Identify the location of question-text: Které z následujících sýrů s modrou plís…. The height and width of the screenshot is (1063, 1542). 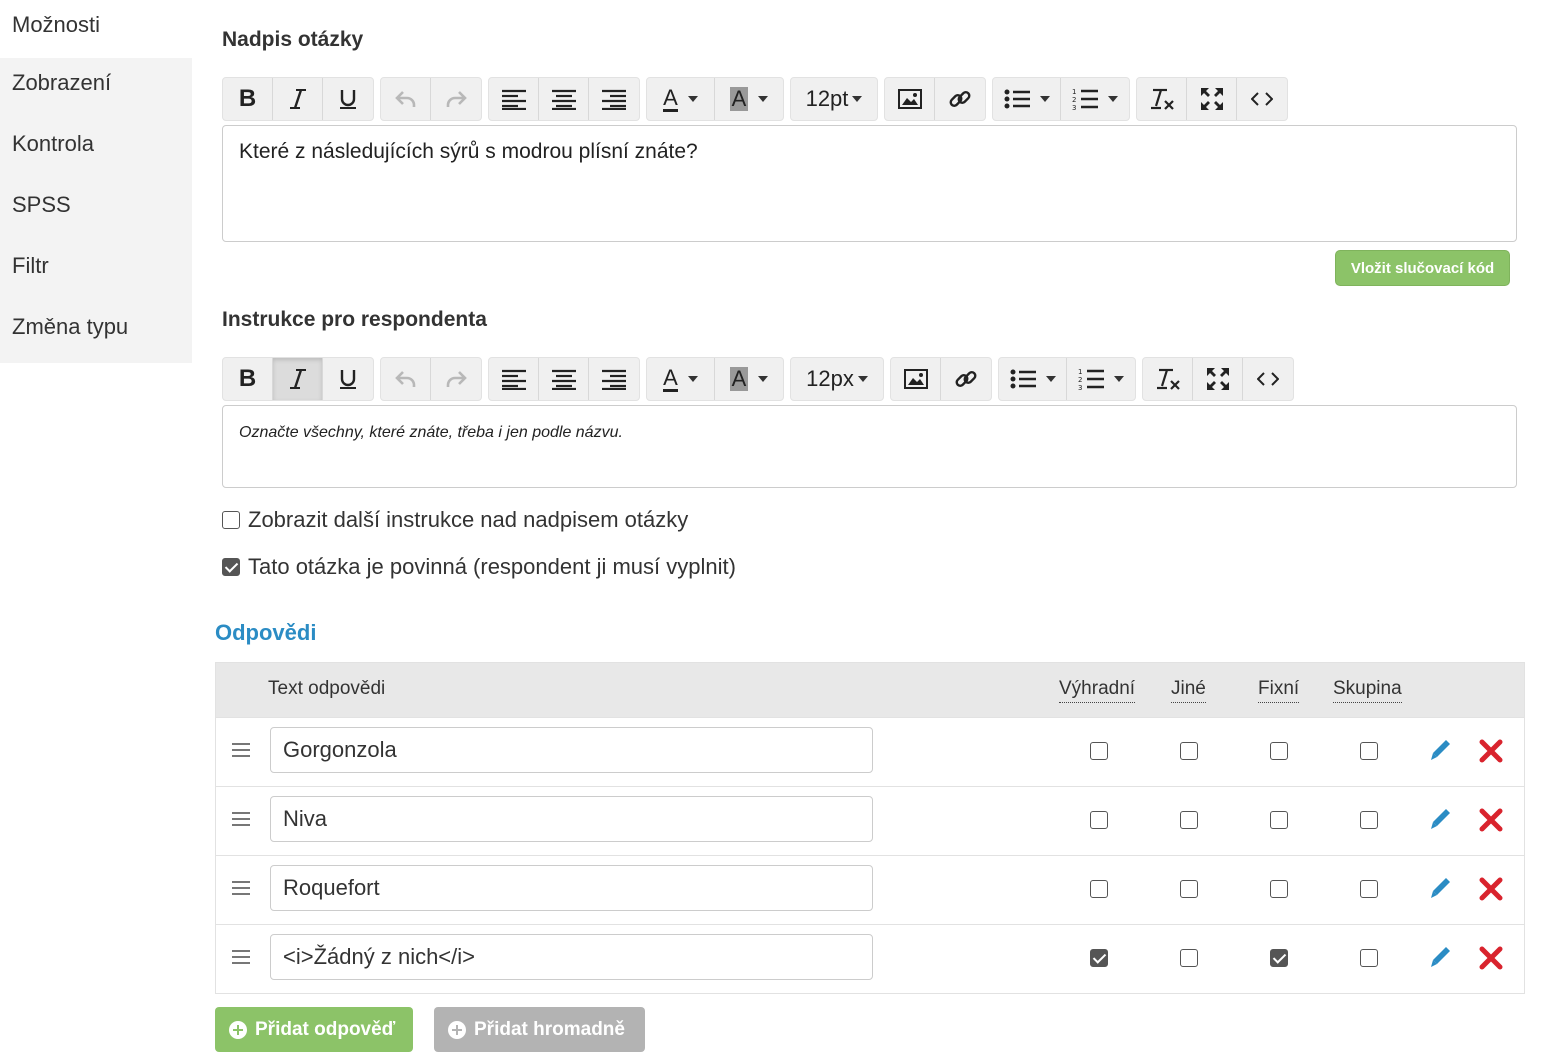
(869, 152).